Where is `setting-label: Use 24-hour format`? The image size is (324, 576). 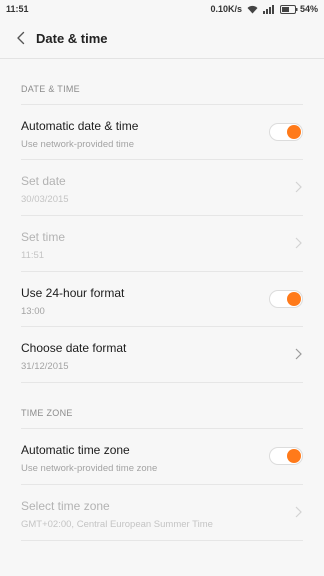 setting-label: Use 24-hour format is located at coordinates (73, 293).